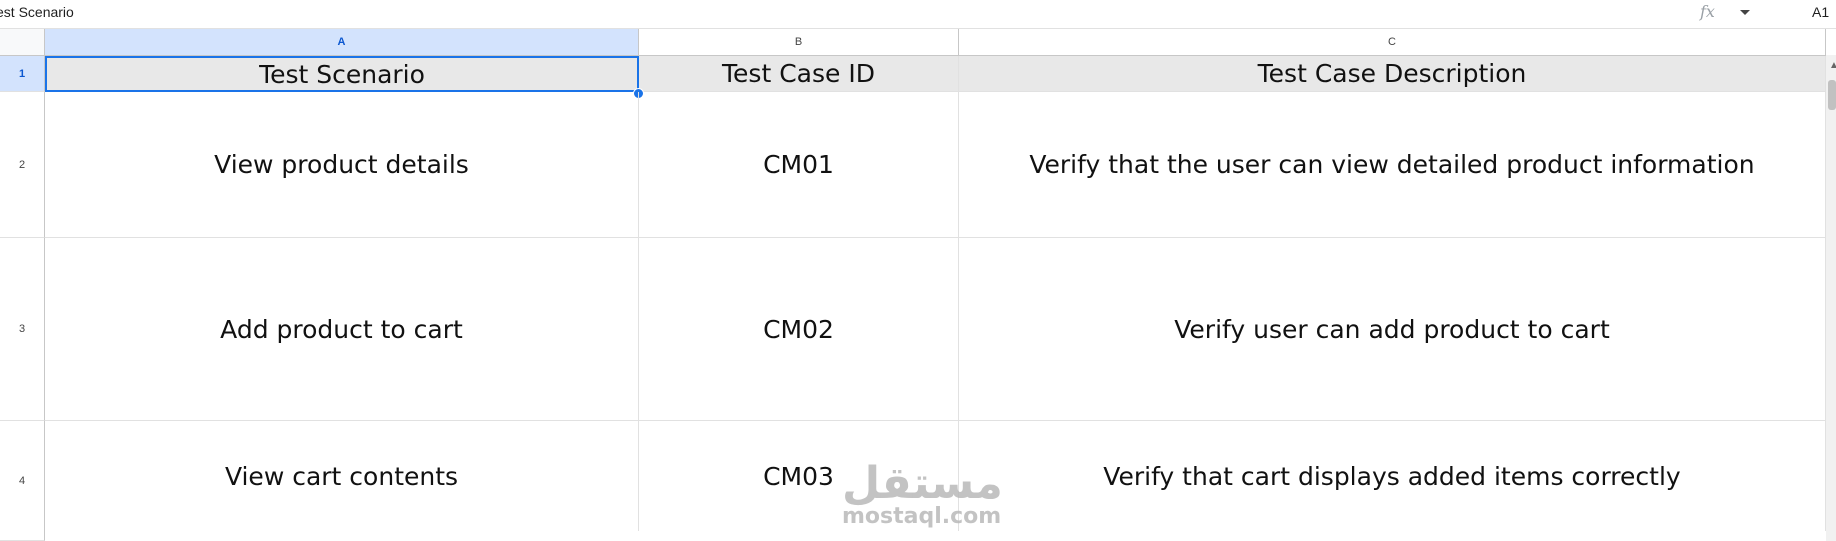 This screenshot has height=541, width=1836. Describe the element at coordinates (799, 74) in the screenshot. I see `cell-b1: Test Case ID` at that location.